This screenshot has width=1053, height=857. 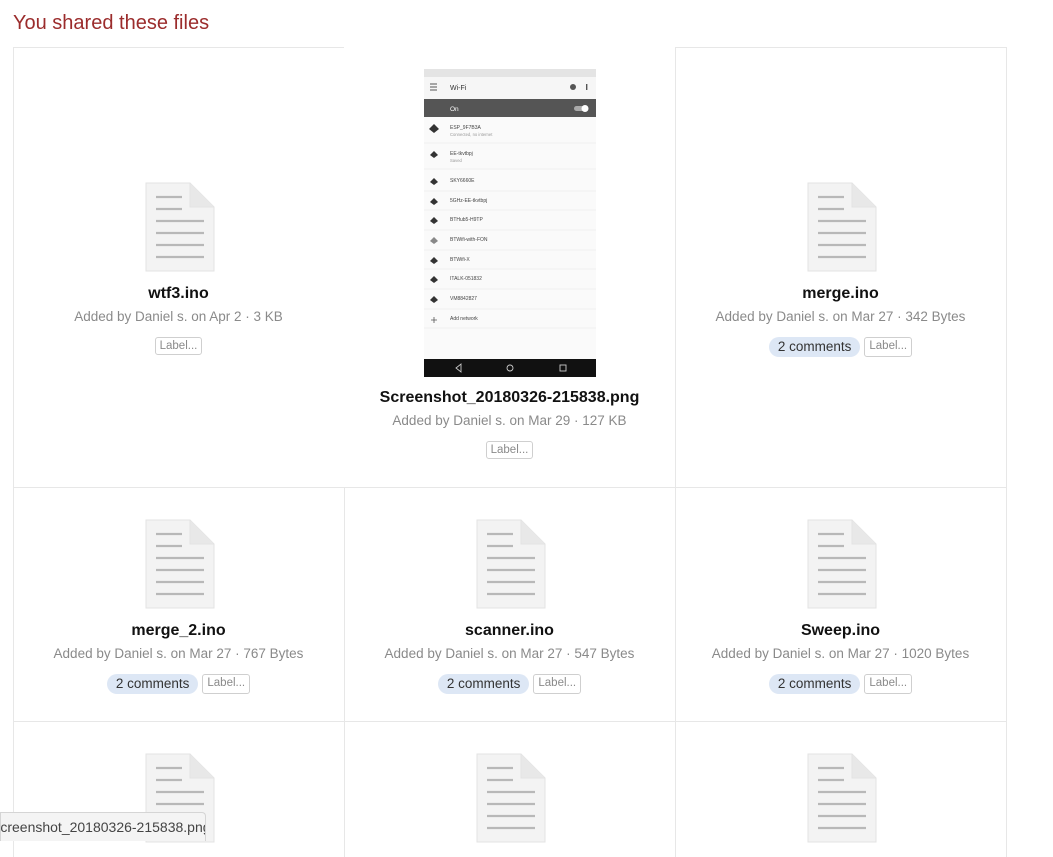 I want to click on network-name: BTWifi-with-FON, so click(x=469, y=240).